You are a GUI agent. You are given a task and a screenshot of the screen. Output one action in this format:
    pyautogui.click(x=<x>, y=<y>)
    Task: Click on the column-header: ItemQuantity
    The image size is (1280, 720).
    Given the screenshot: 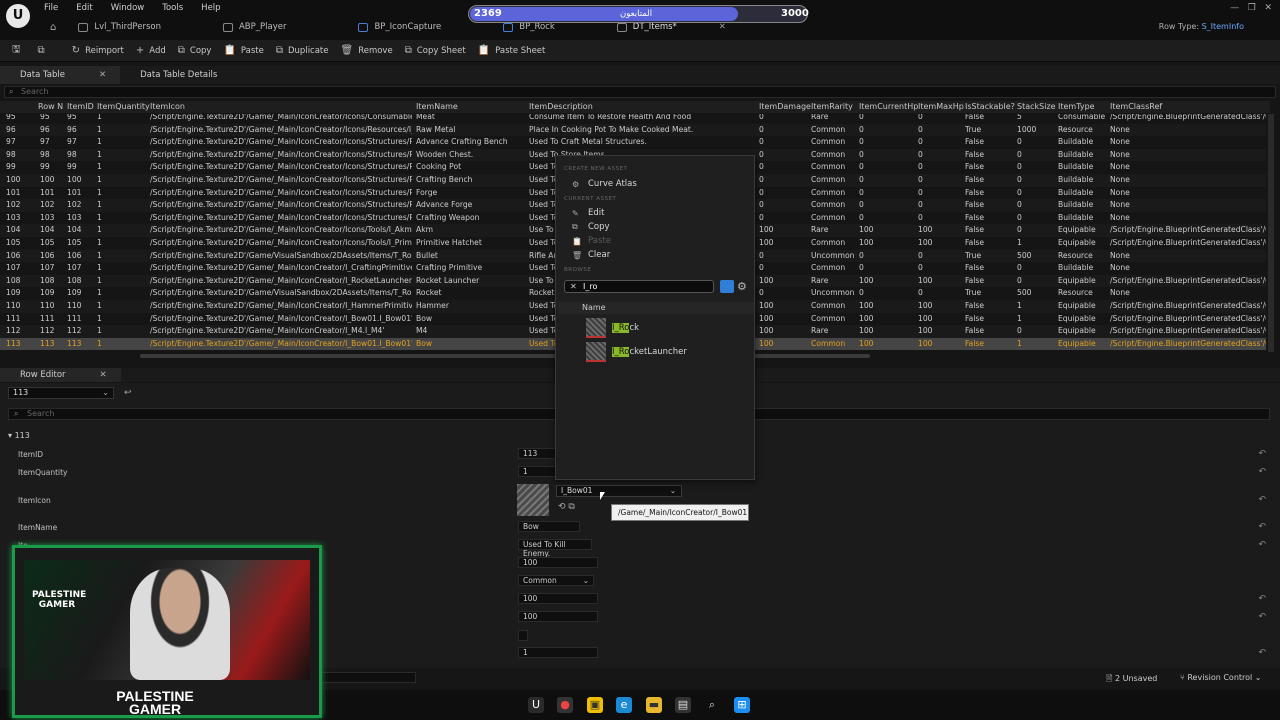 What is the action you would take?
    pyautogui.click(x=123, y=106)
    